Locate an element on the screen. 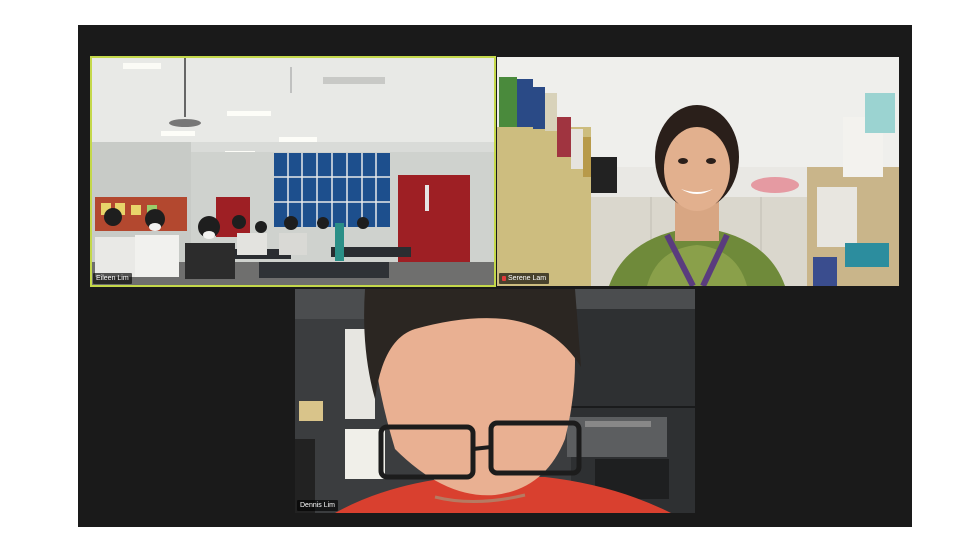 The width and height of the screenshot is (960, 540). participant-name-tag: Serene Lam is located at coordinates (524, 278).